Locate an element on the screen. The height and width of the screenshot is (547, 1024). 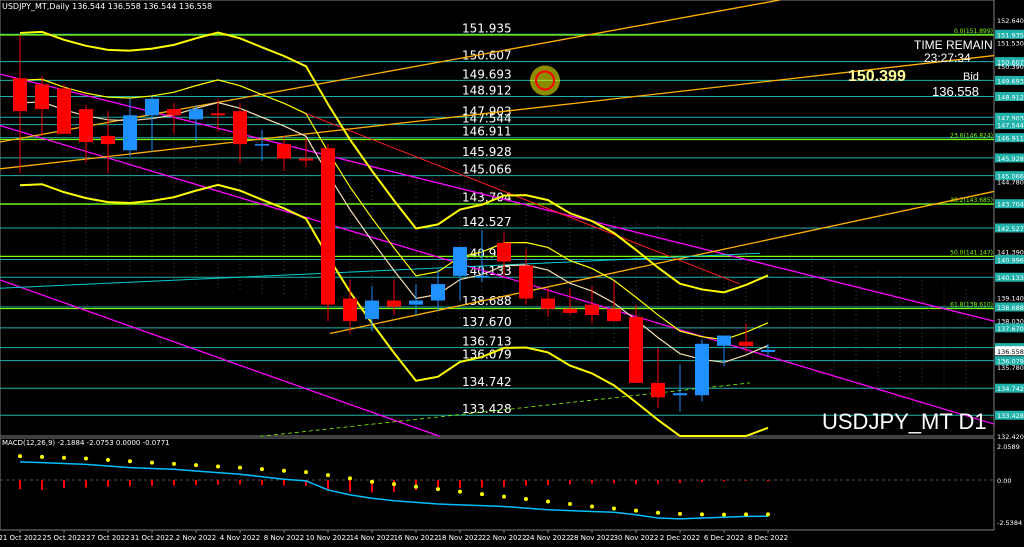
date-axis-label: 21 Oct 2022 is located at coordinates (21, 538).